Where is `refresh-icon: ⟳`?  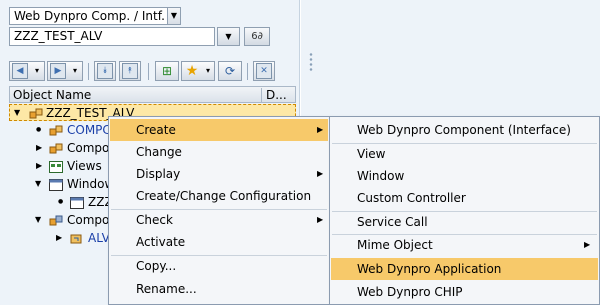 refresh-icon: ⟳ is located at coordinates (230, 71).